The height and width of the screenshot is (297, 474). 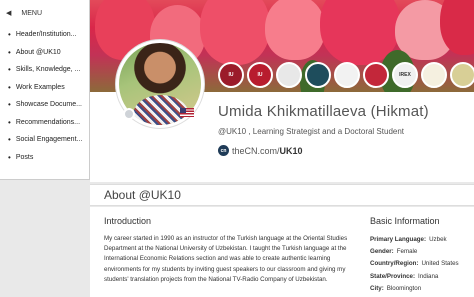 I want to click on profile-url-handle: UK10, so click(x=291, y=150).